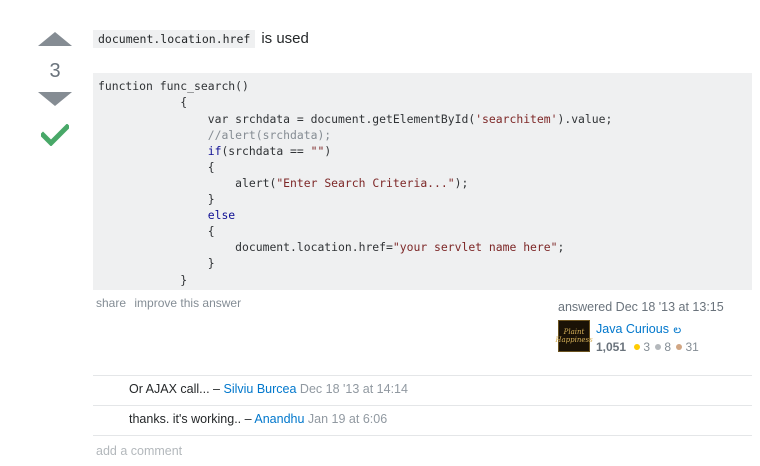 Image resolution: width=760 pixels, height=466 pixels. What do you see at coordinates (187, 182) in the screenshot?
I see `code-token: alert(` at bounding box center [187, 182].